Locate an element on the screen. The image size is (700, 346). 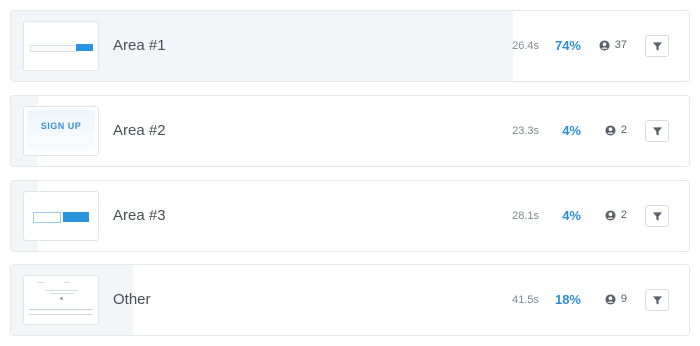
thumbnail-signup-text: SIGN UP is located at coordinates (61, 126).